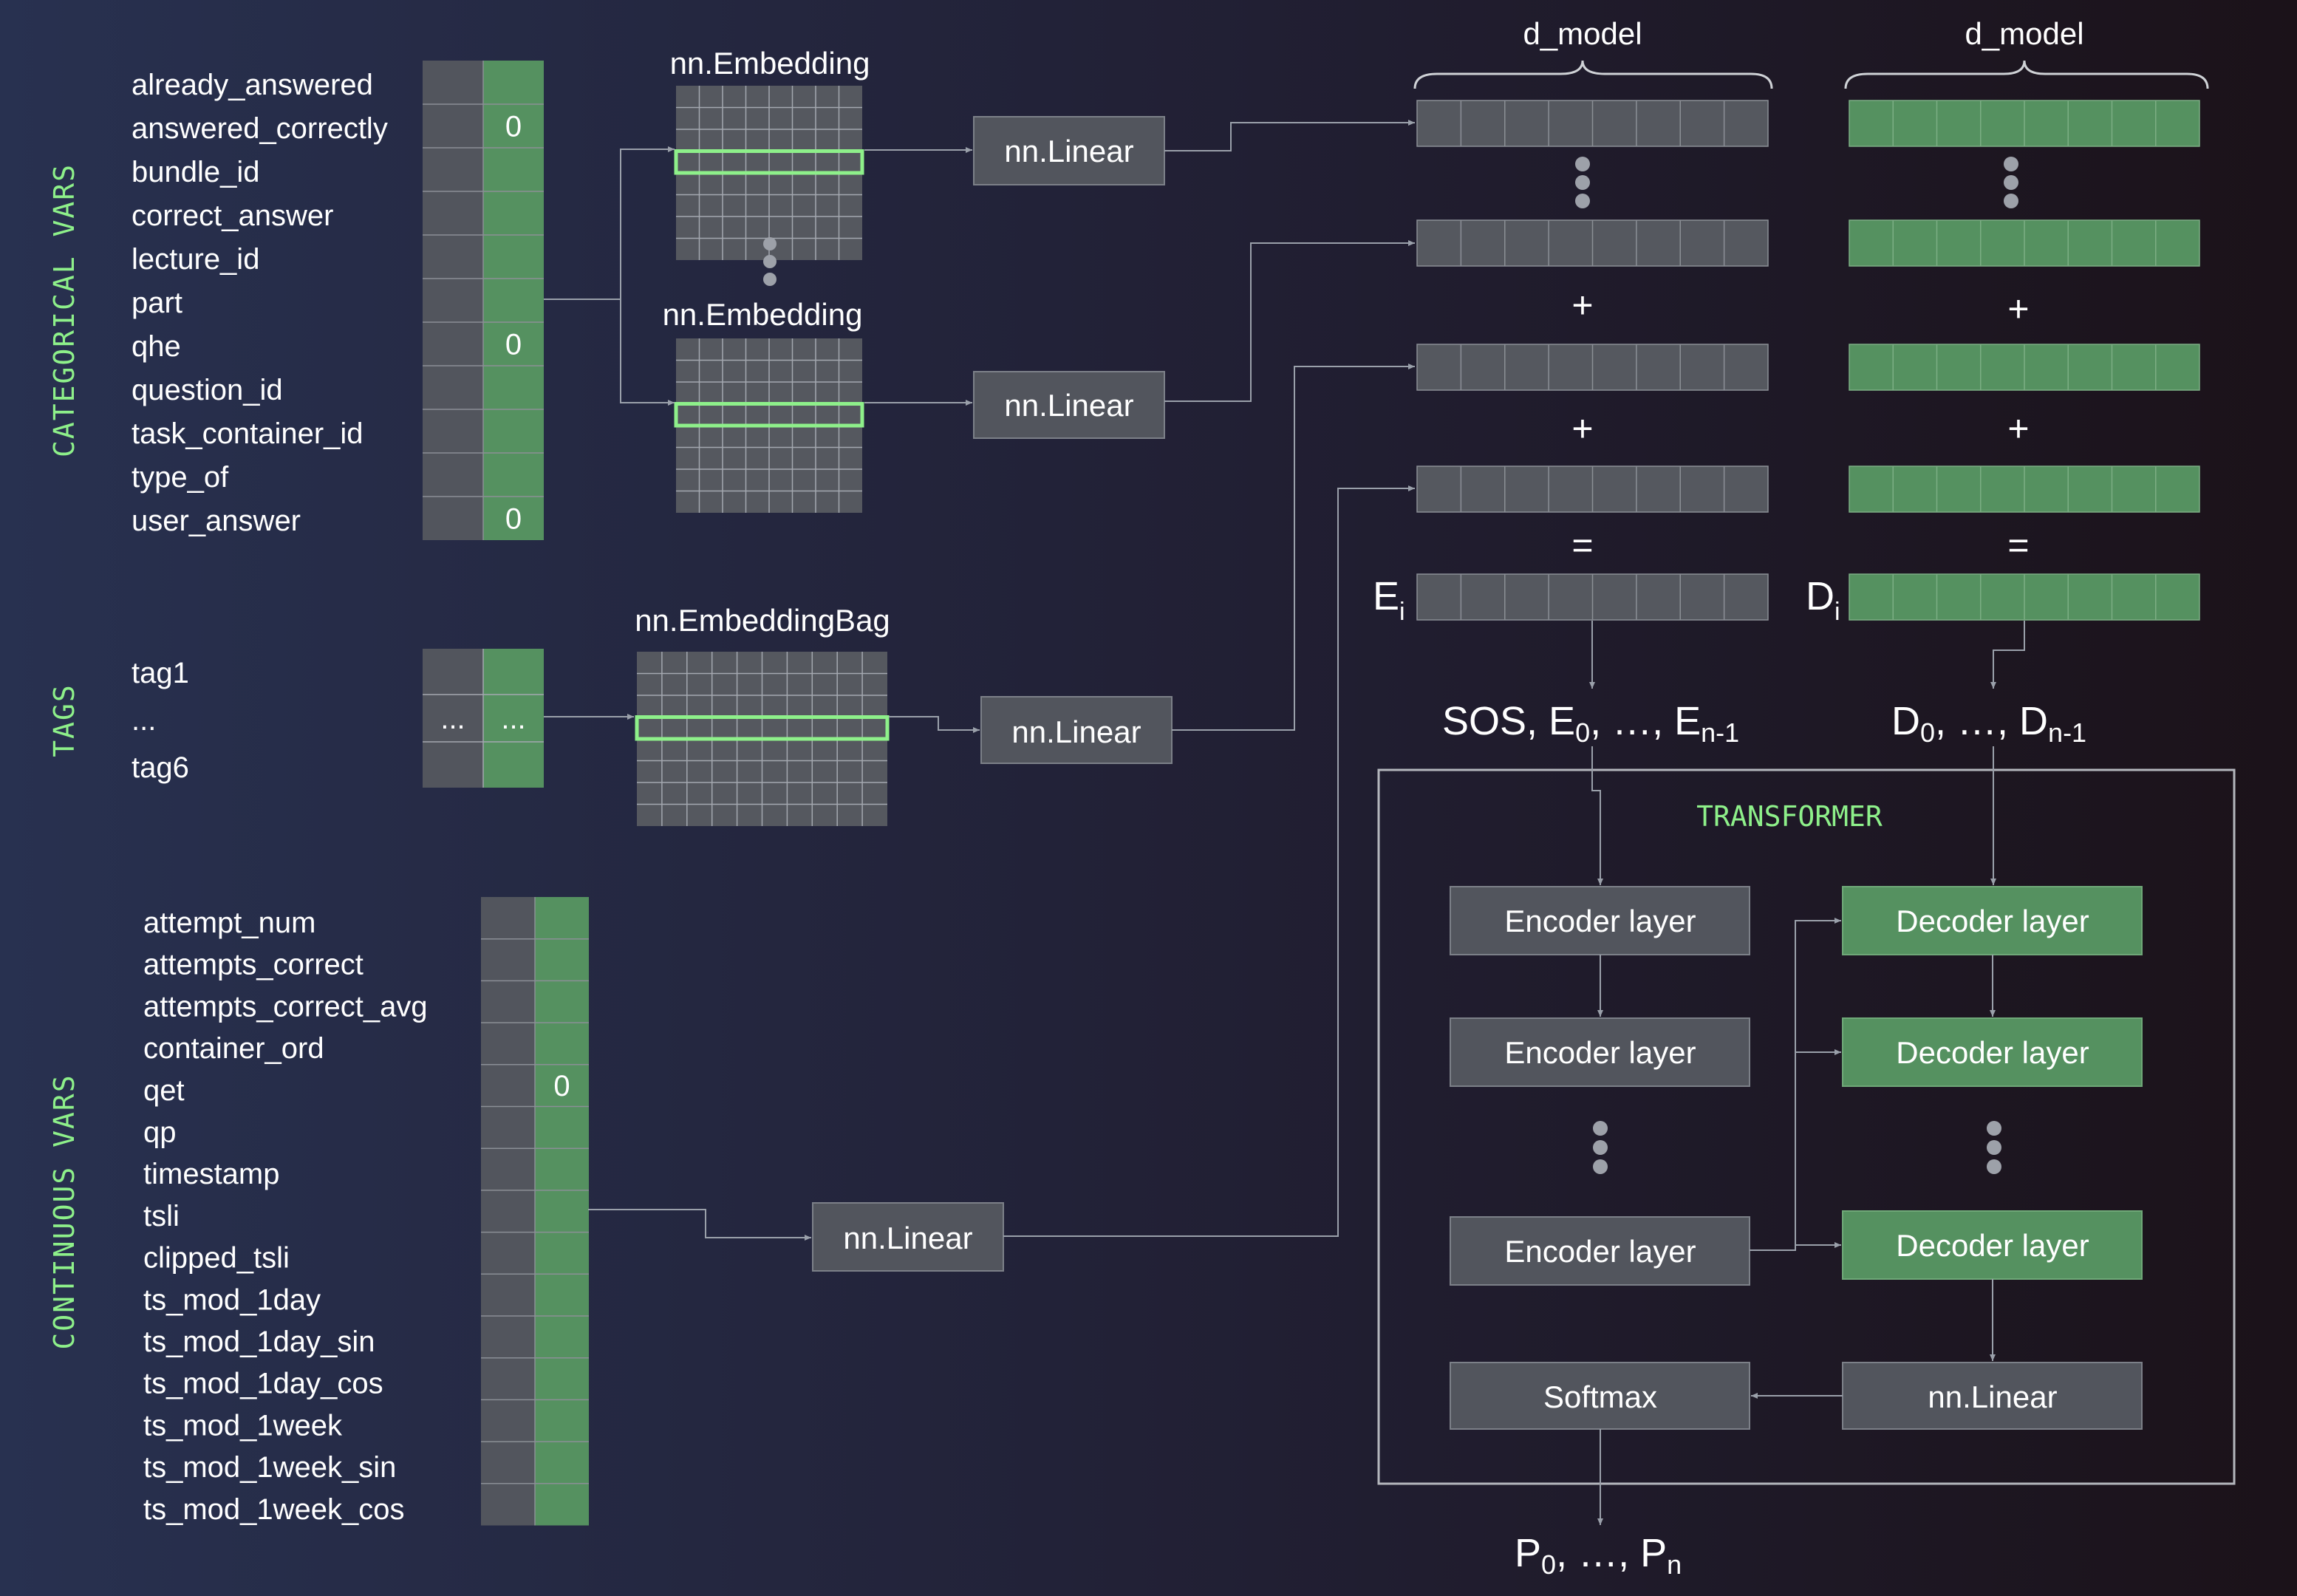 The height and width of the screenshot is (1596, 2297). What do you see at coordinates (260, 128) in the screenshot?
I see `var-name: answered_correctly` at bounding box center [260, 128].